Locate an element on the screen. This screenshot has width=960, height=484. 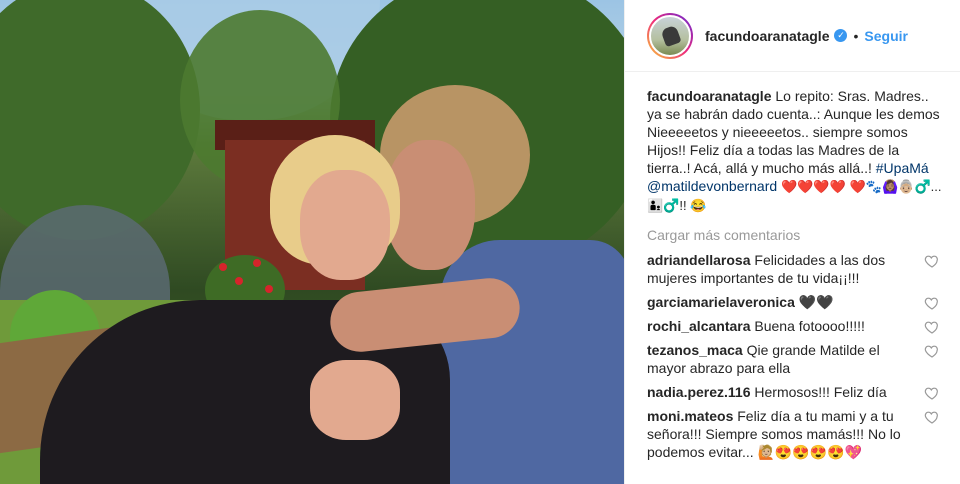
comment-body: 🖤🖤 is located at coordinates (816, 302).